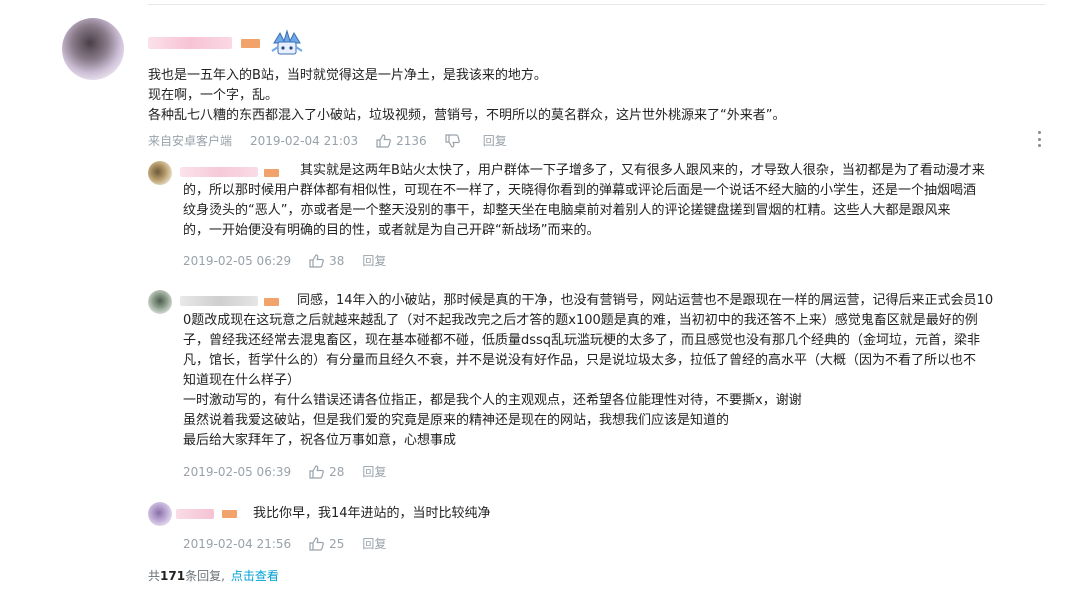 This screenshot has width=1066, height=589. I want to click on reply-count-suffix: 条回复,, so click(205, 576).